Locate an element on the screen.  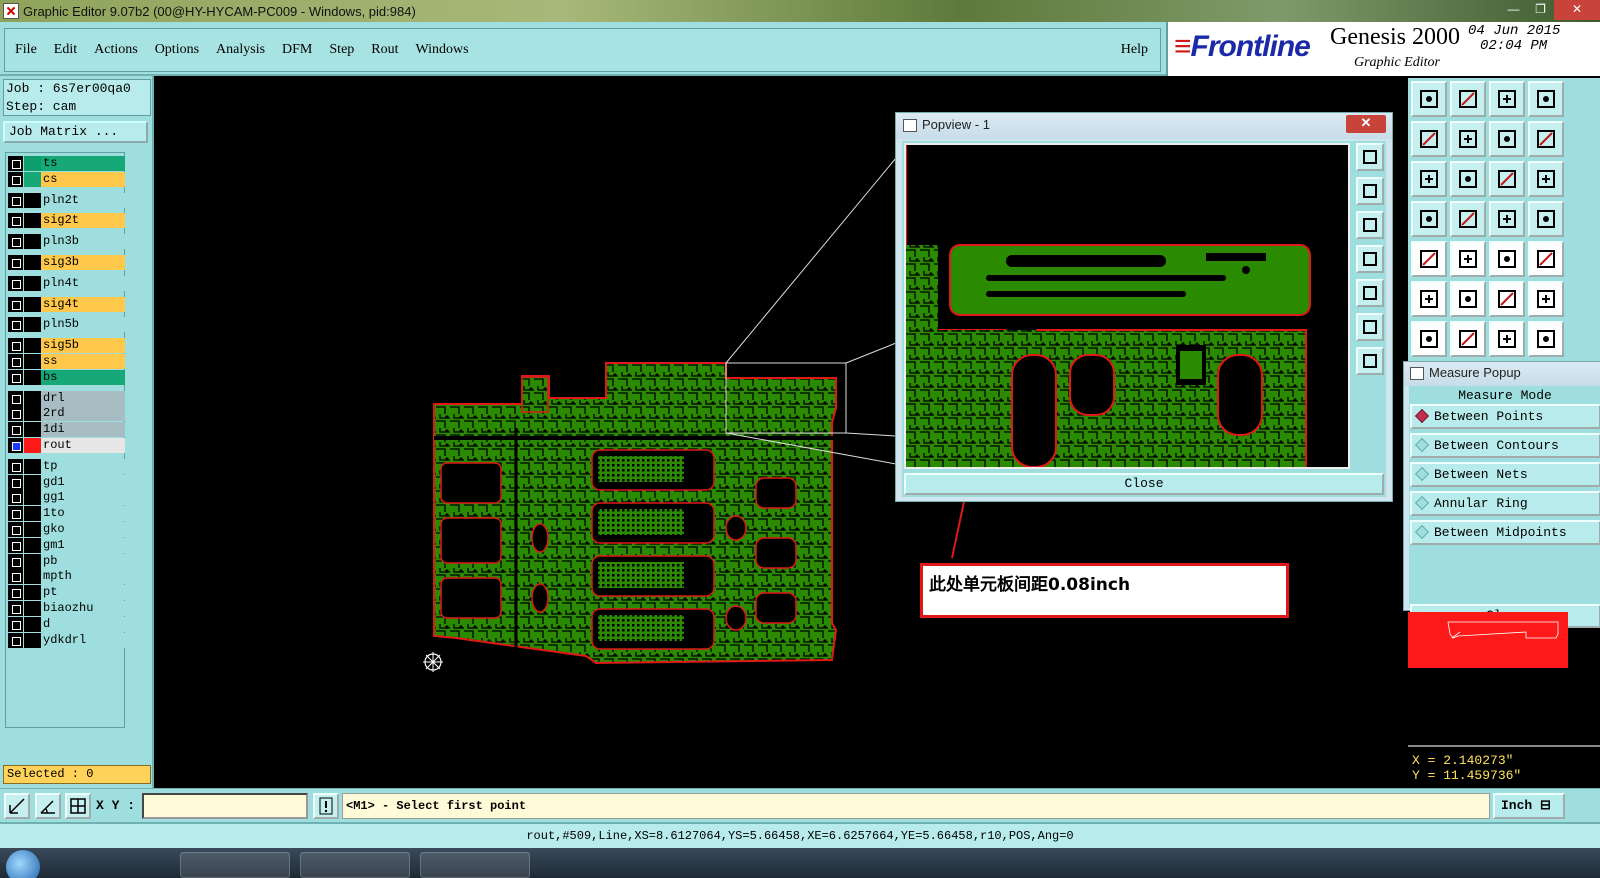
menu-analysis: Analysis is located at coordinates (240, 50).